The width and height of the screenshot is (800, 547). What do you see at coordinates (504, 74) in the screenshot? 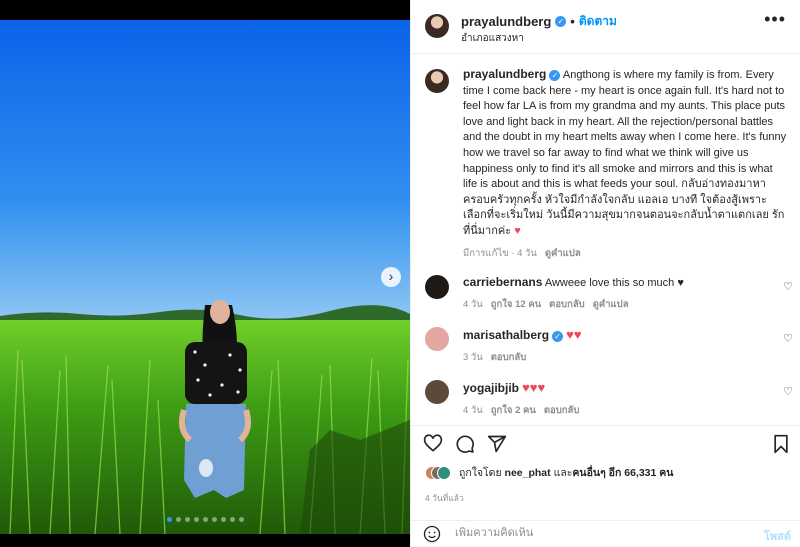
I see `caption-username: prayalundberg` at bounding box center [504, 74].